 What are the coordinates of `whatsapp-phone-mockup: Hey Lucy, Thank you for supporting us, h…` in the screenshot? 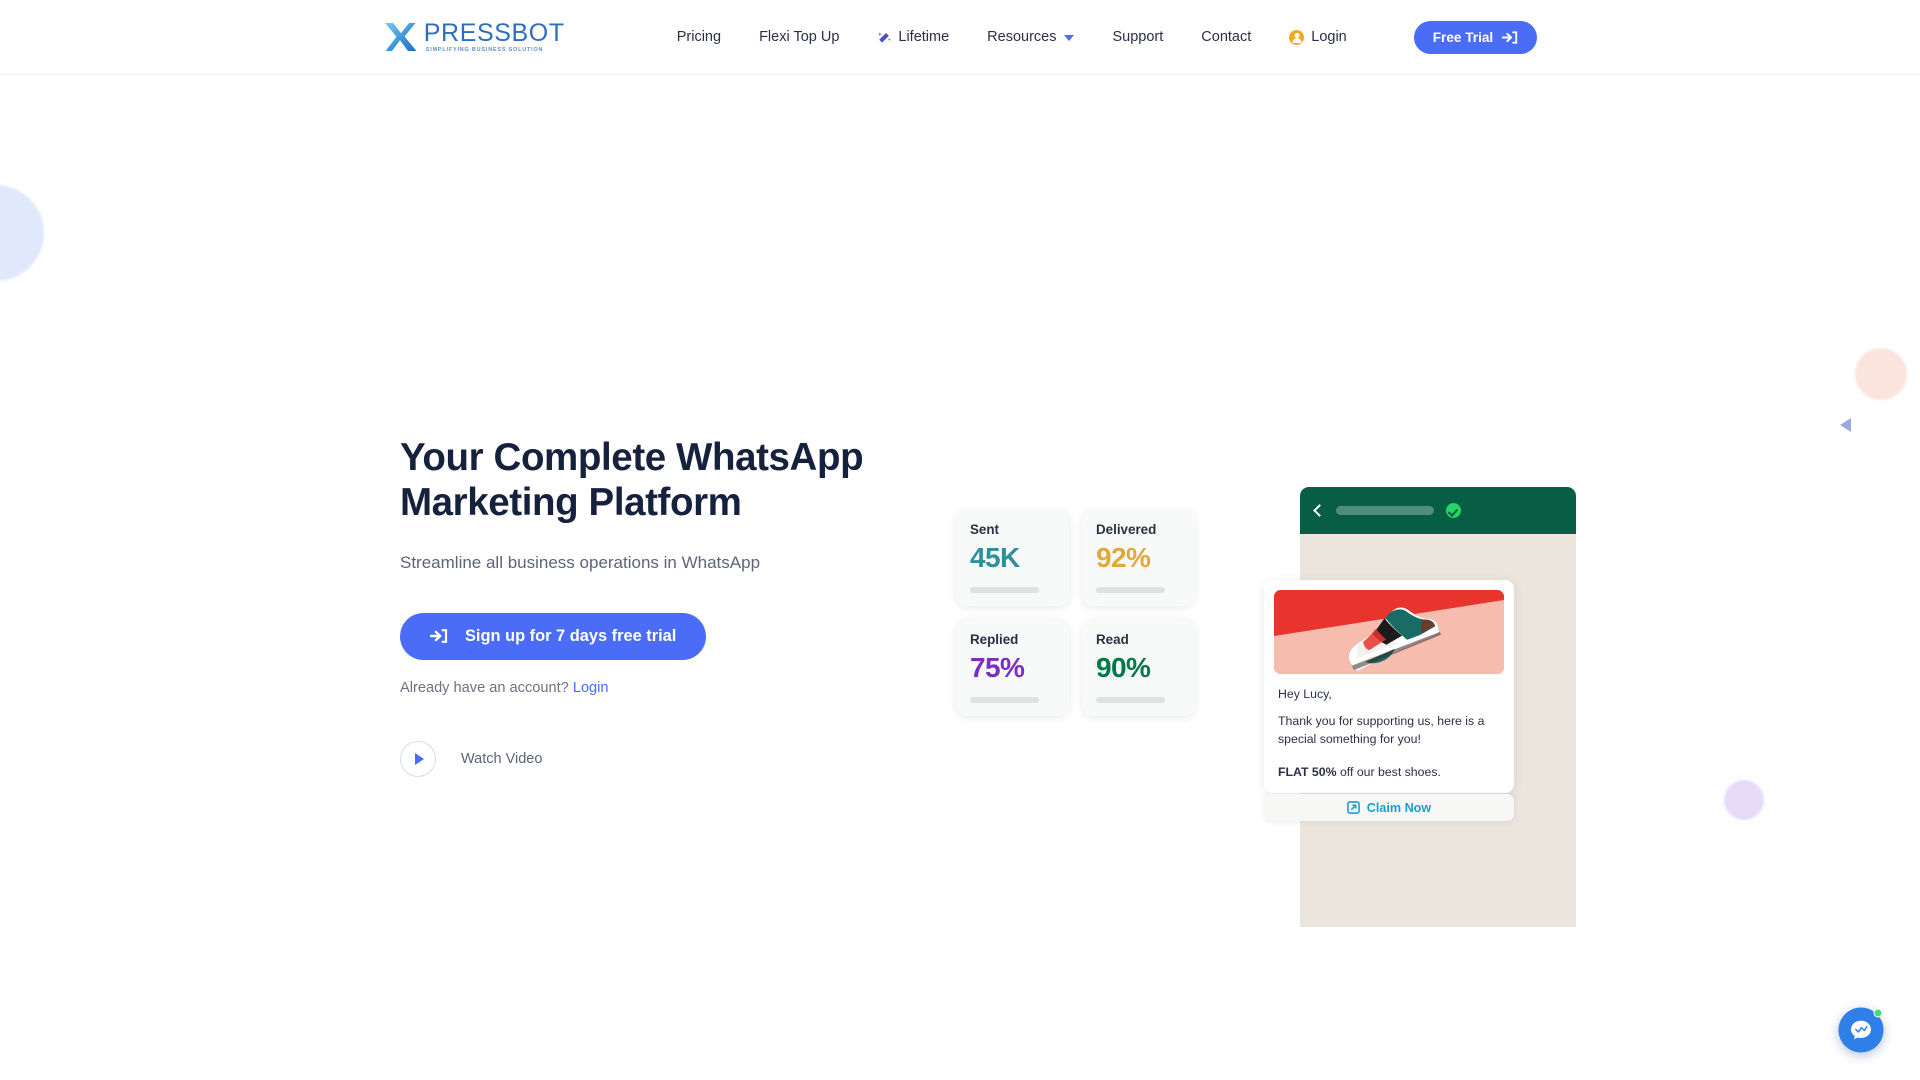 It's located at (1420, 707).